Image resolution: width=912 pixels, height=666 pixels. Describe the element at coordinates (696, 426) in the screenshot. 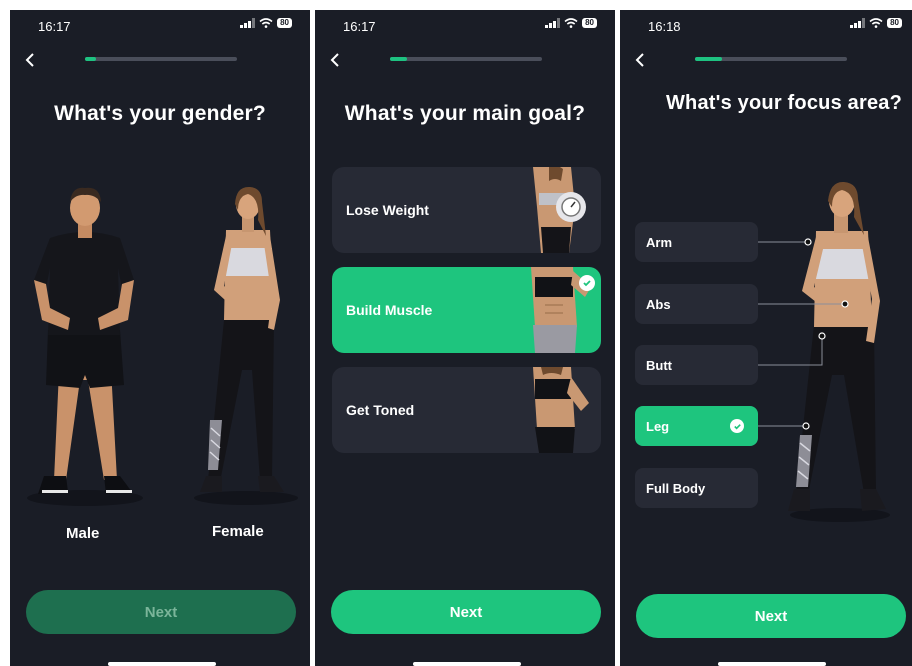

I see `focus-area-leg: Leg` at that location.